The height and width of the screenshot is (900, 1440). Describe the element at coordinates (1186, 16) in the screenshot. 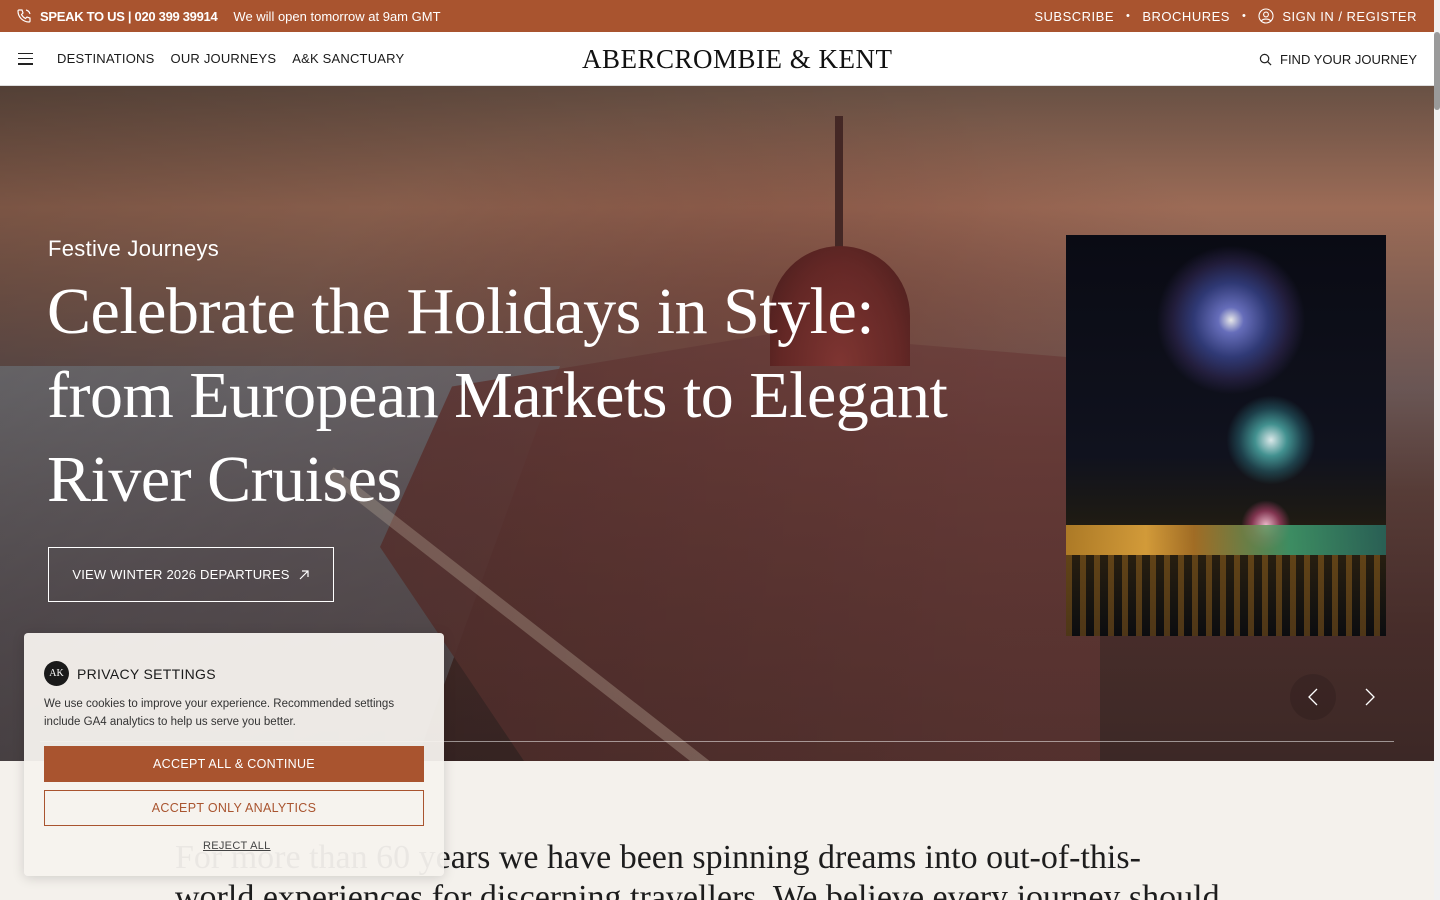

I see `brochures-link: BROCHURES` at that location.